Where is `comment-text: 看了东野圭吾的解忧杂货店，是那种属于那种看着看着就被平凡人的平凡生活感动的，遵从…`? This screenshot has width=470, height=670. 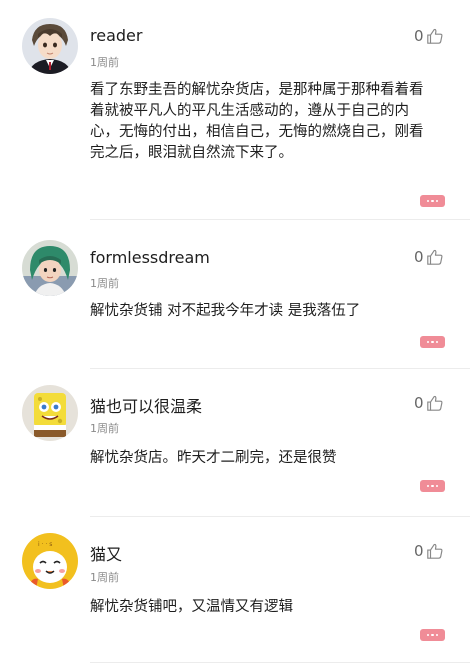
comment-text: 看了东野圭吾的解忧杂货店，是那种属于那种看着看着就被平凡人的平凡生活感动的，遵从… is located at coordinates (257, 121).